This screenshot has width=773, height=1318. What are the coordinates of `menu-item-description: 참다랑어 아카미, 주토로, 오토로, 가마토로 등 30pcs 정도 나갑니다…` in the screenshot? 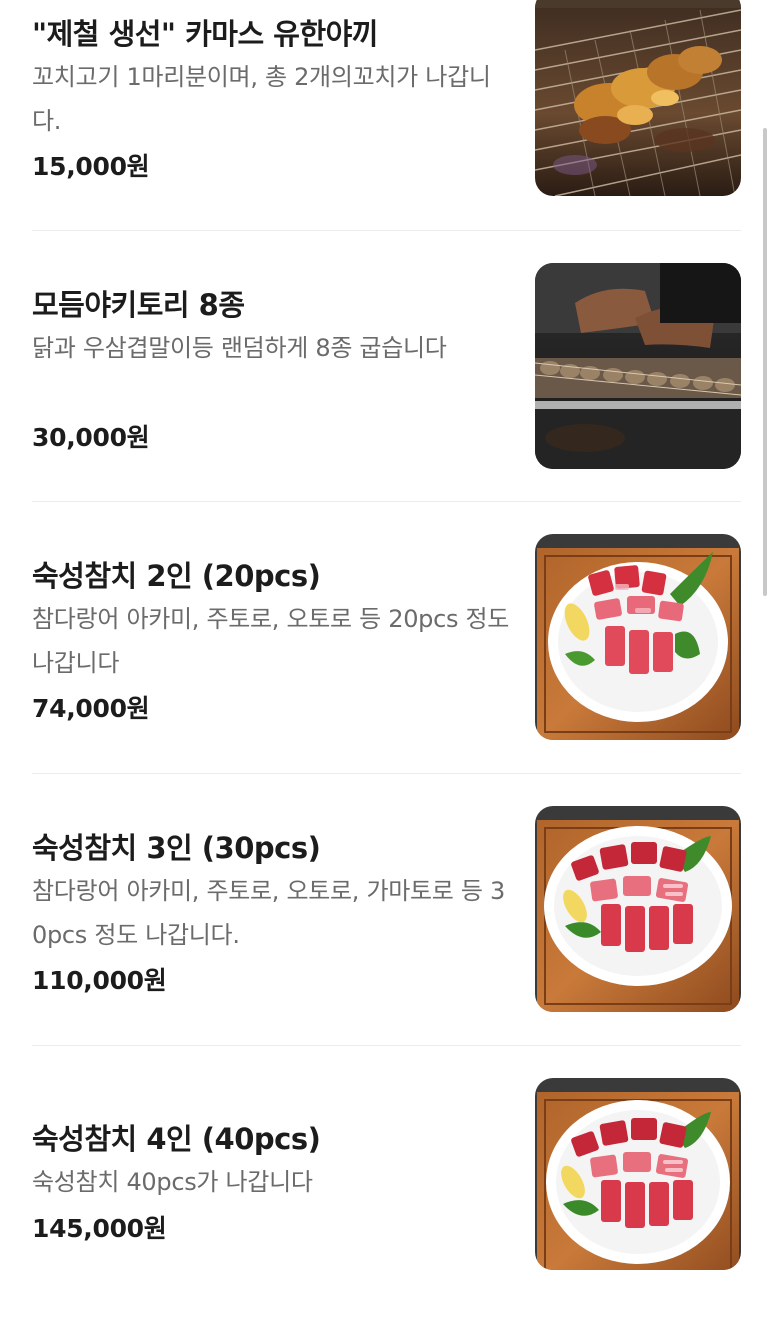 It's located at (268, 913).